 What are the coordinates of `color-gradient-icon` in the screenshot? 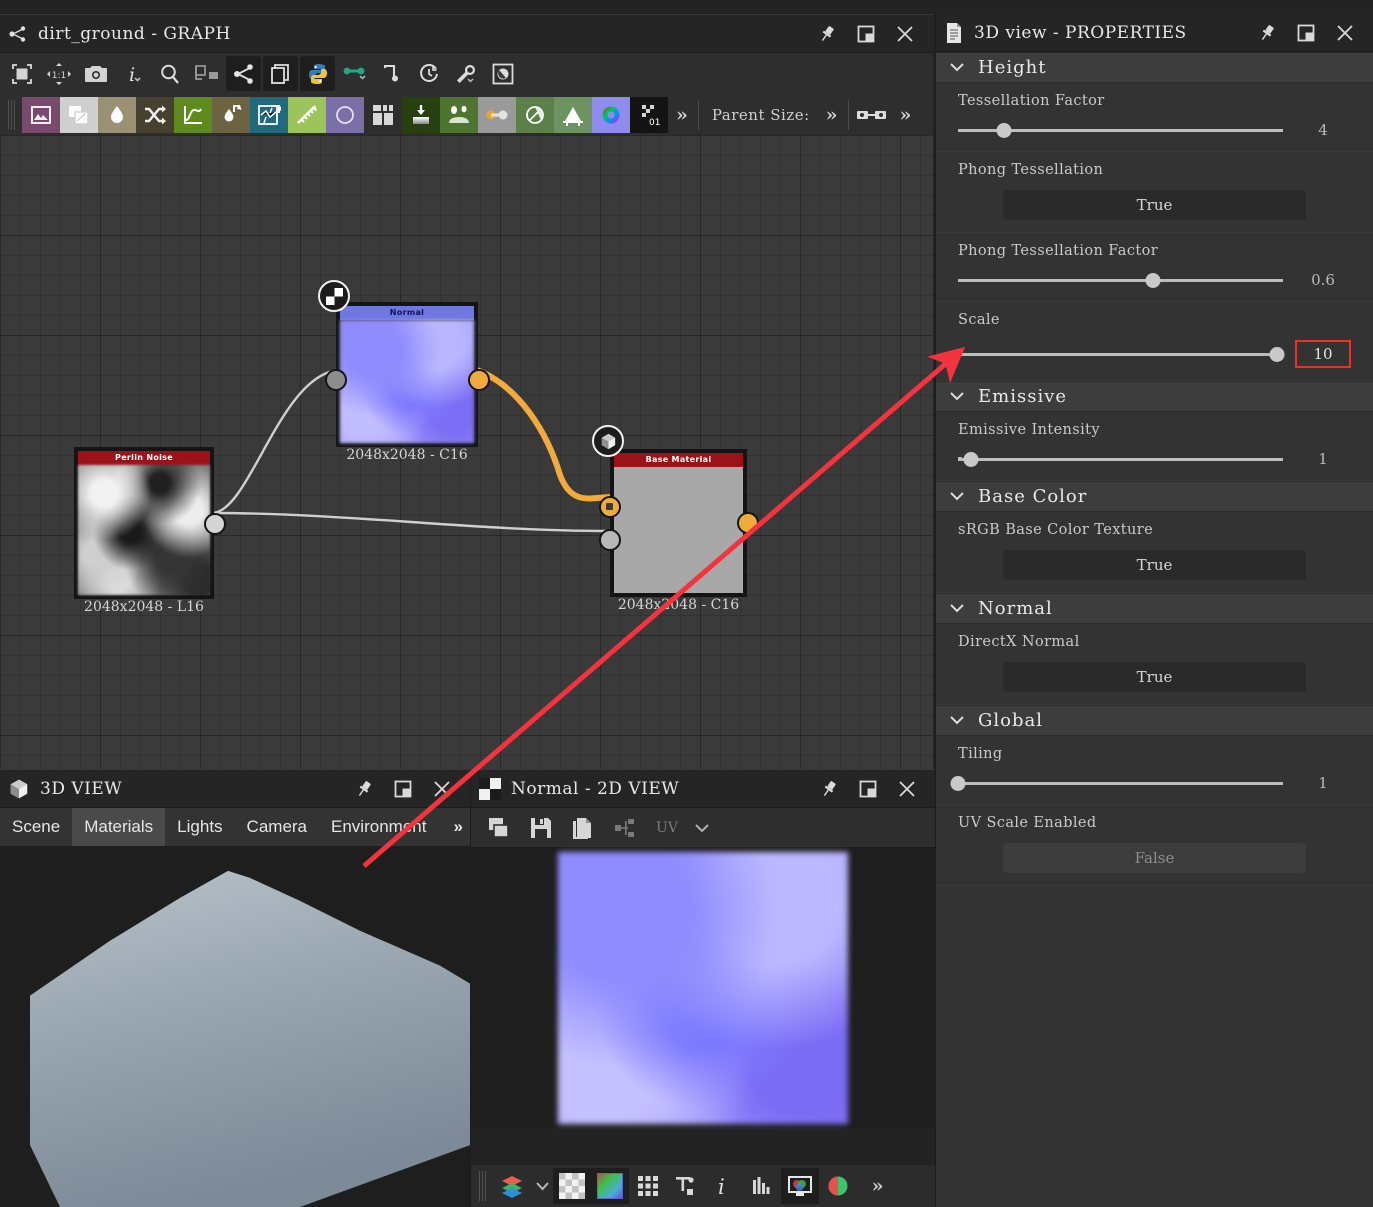 It's located at (610, 1186).